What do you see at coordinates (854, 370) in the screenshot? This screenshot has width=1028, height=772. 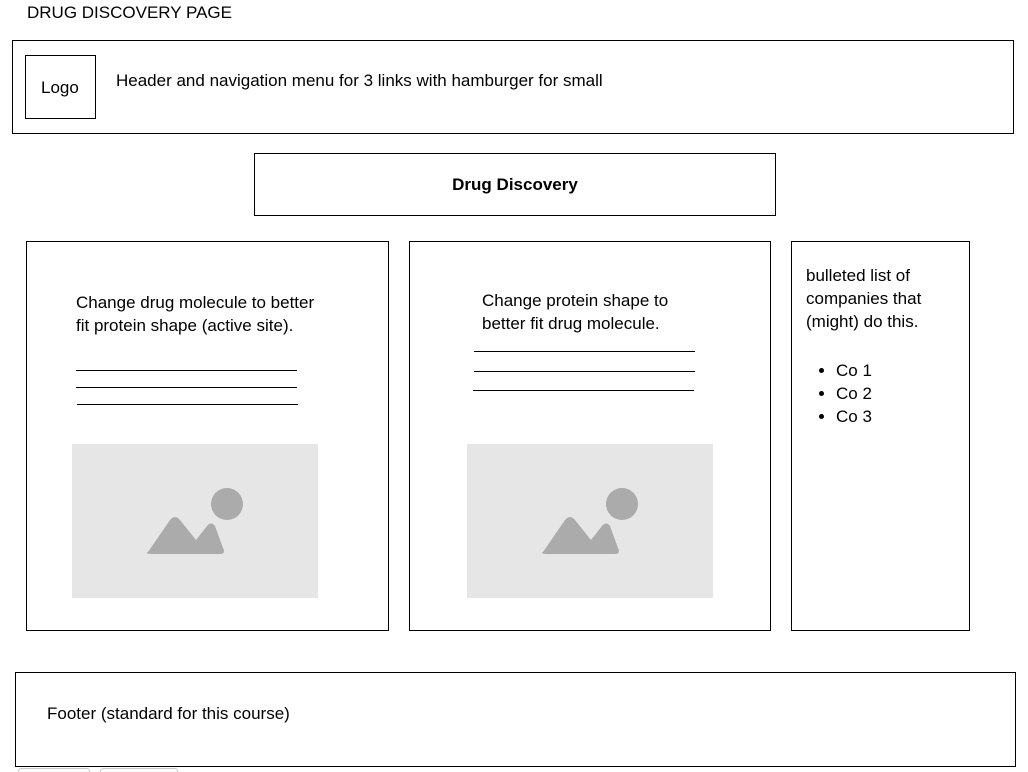 I see `list-item: Co 1` at bounding box center [854, 370].